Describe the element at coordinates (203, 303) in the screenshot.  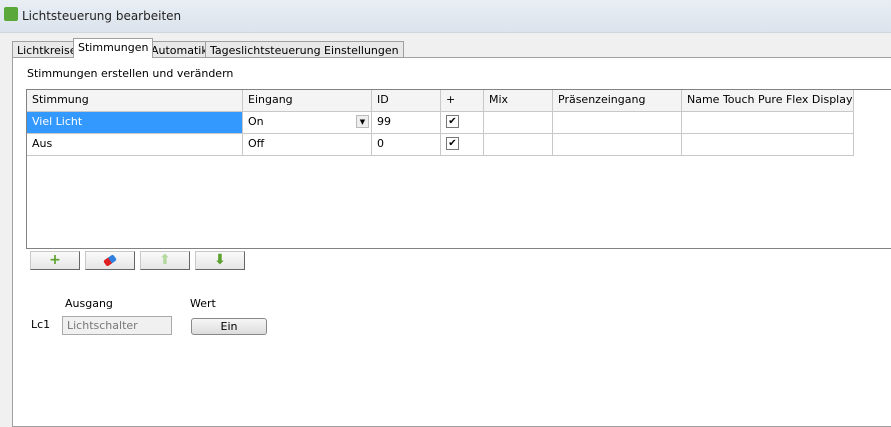
I see `wert-label: Wert` at that location.